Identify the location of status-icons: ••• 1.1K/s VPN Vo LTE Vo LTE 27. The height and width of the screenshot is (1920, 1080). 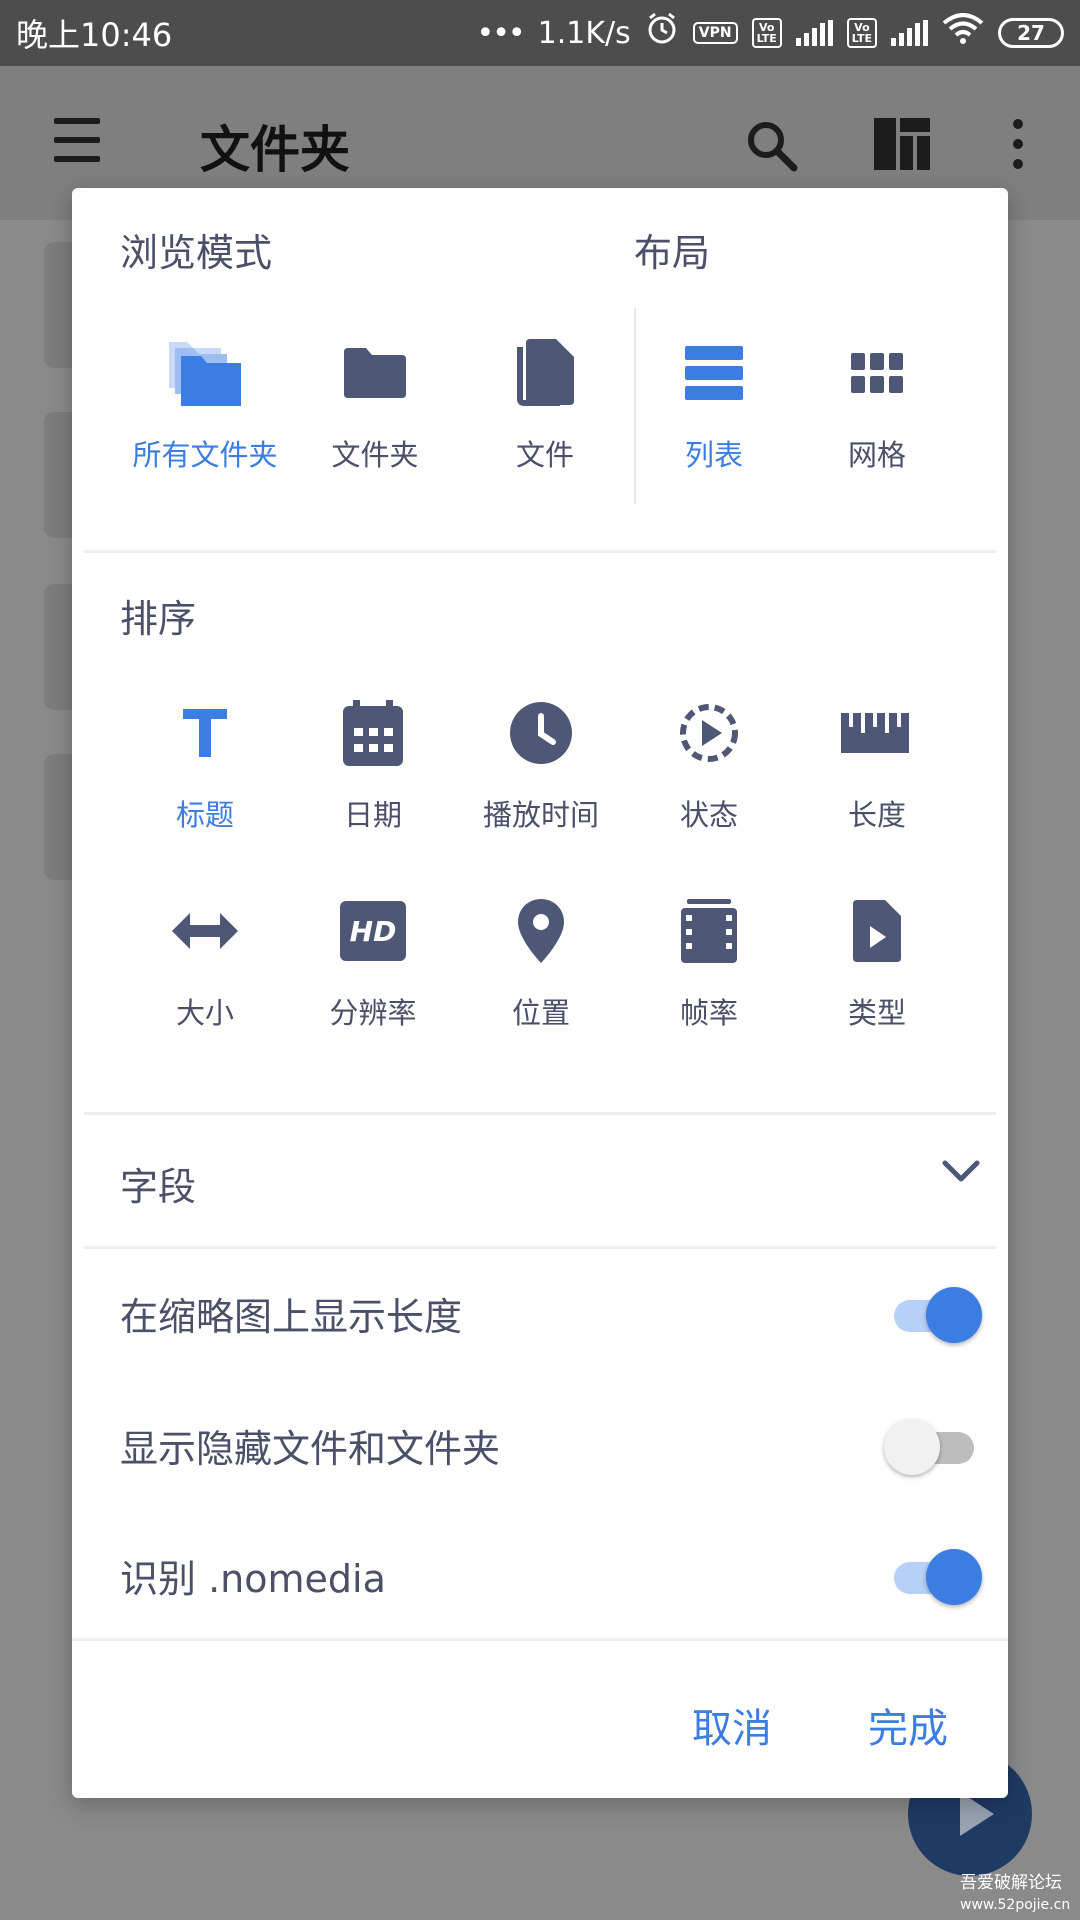
(770, 33).